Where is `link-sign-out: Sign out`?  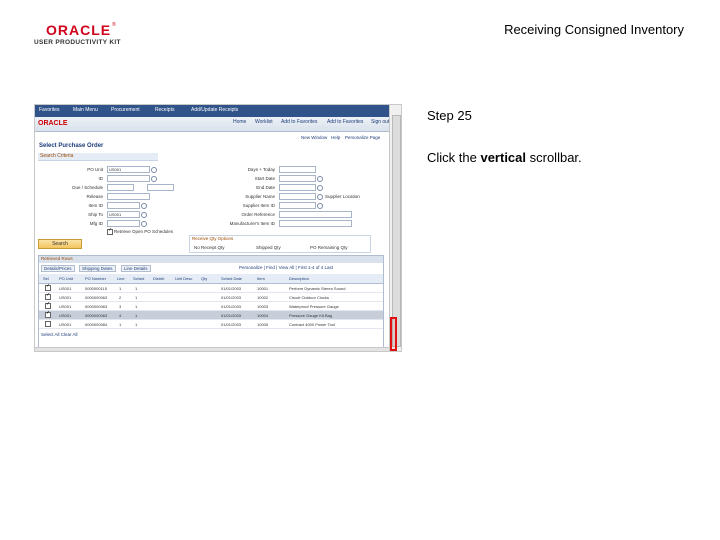
link-sign-out: Sign out is located at coordinates (380, 122).